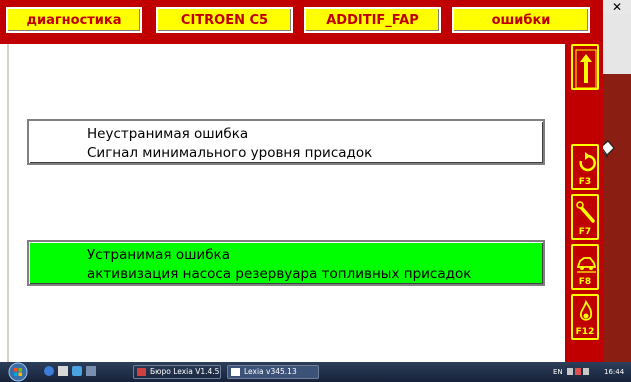  I want to click on repair-button: F7, so click(585, 217).